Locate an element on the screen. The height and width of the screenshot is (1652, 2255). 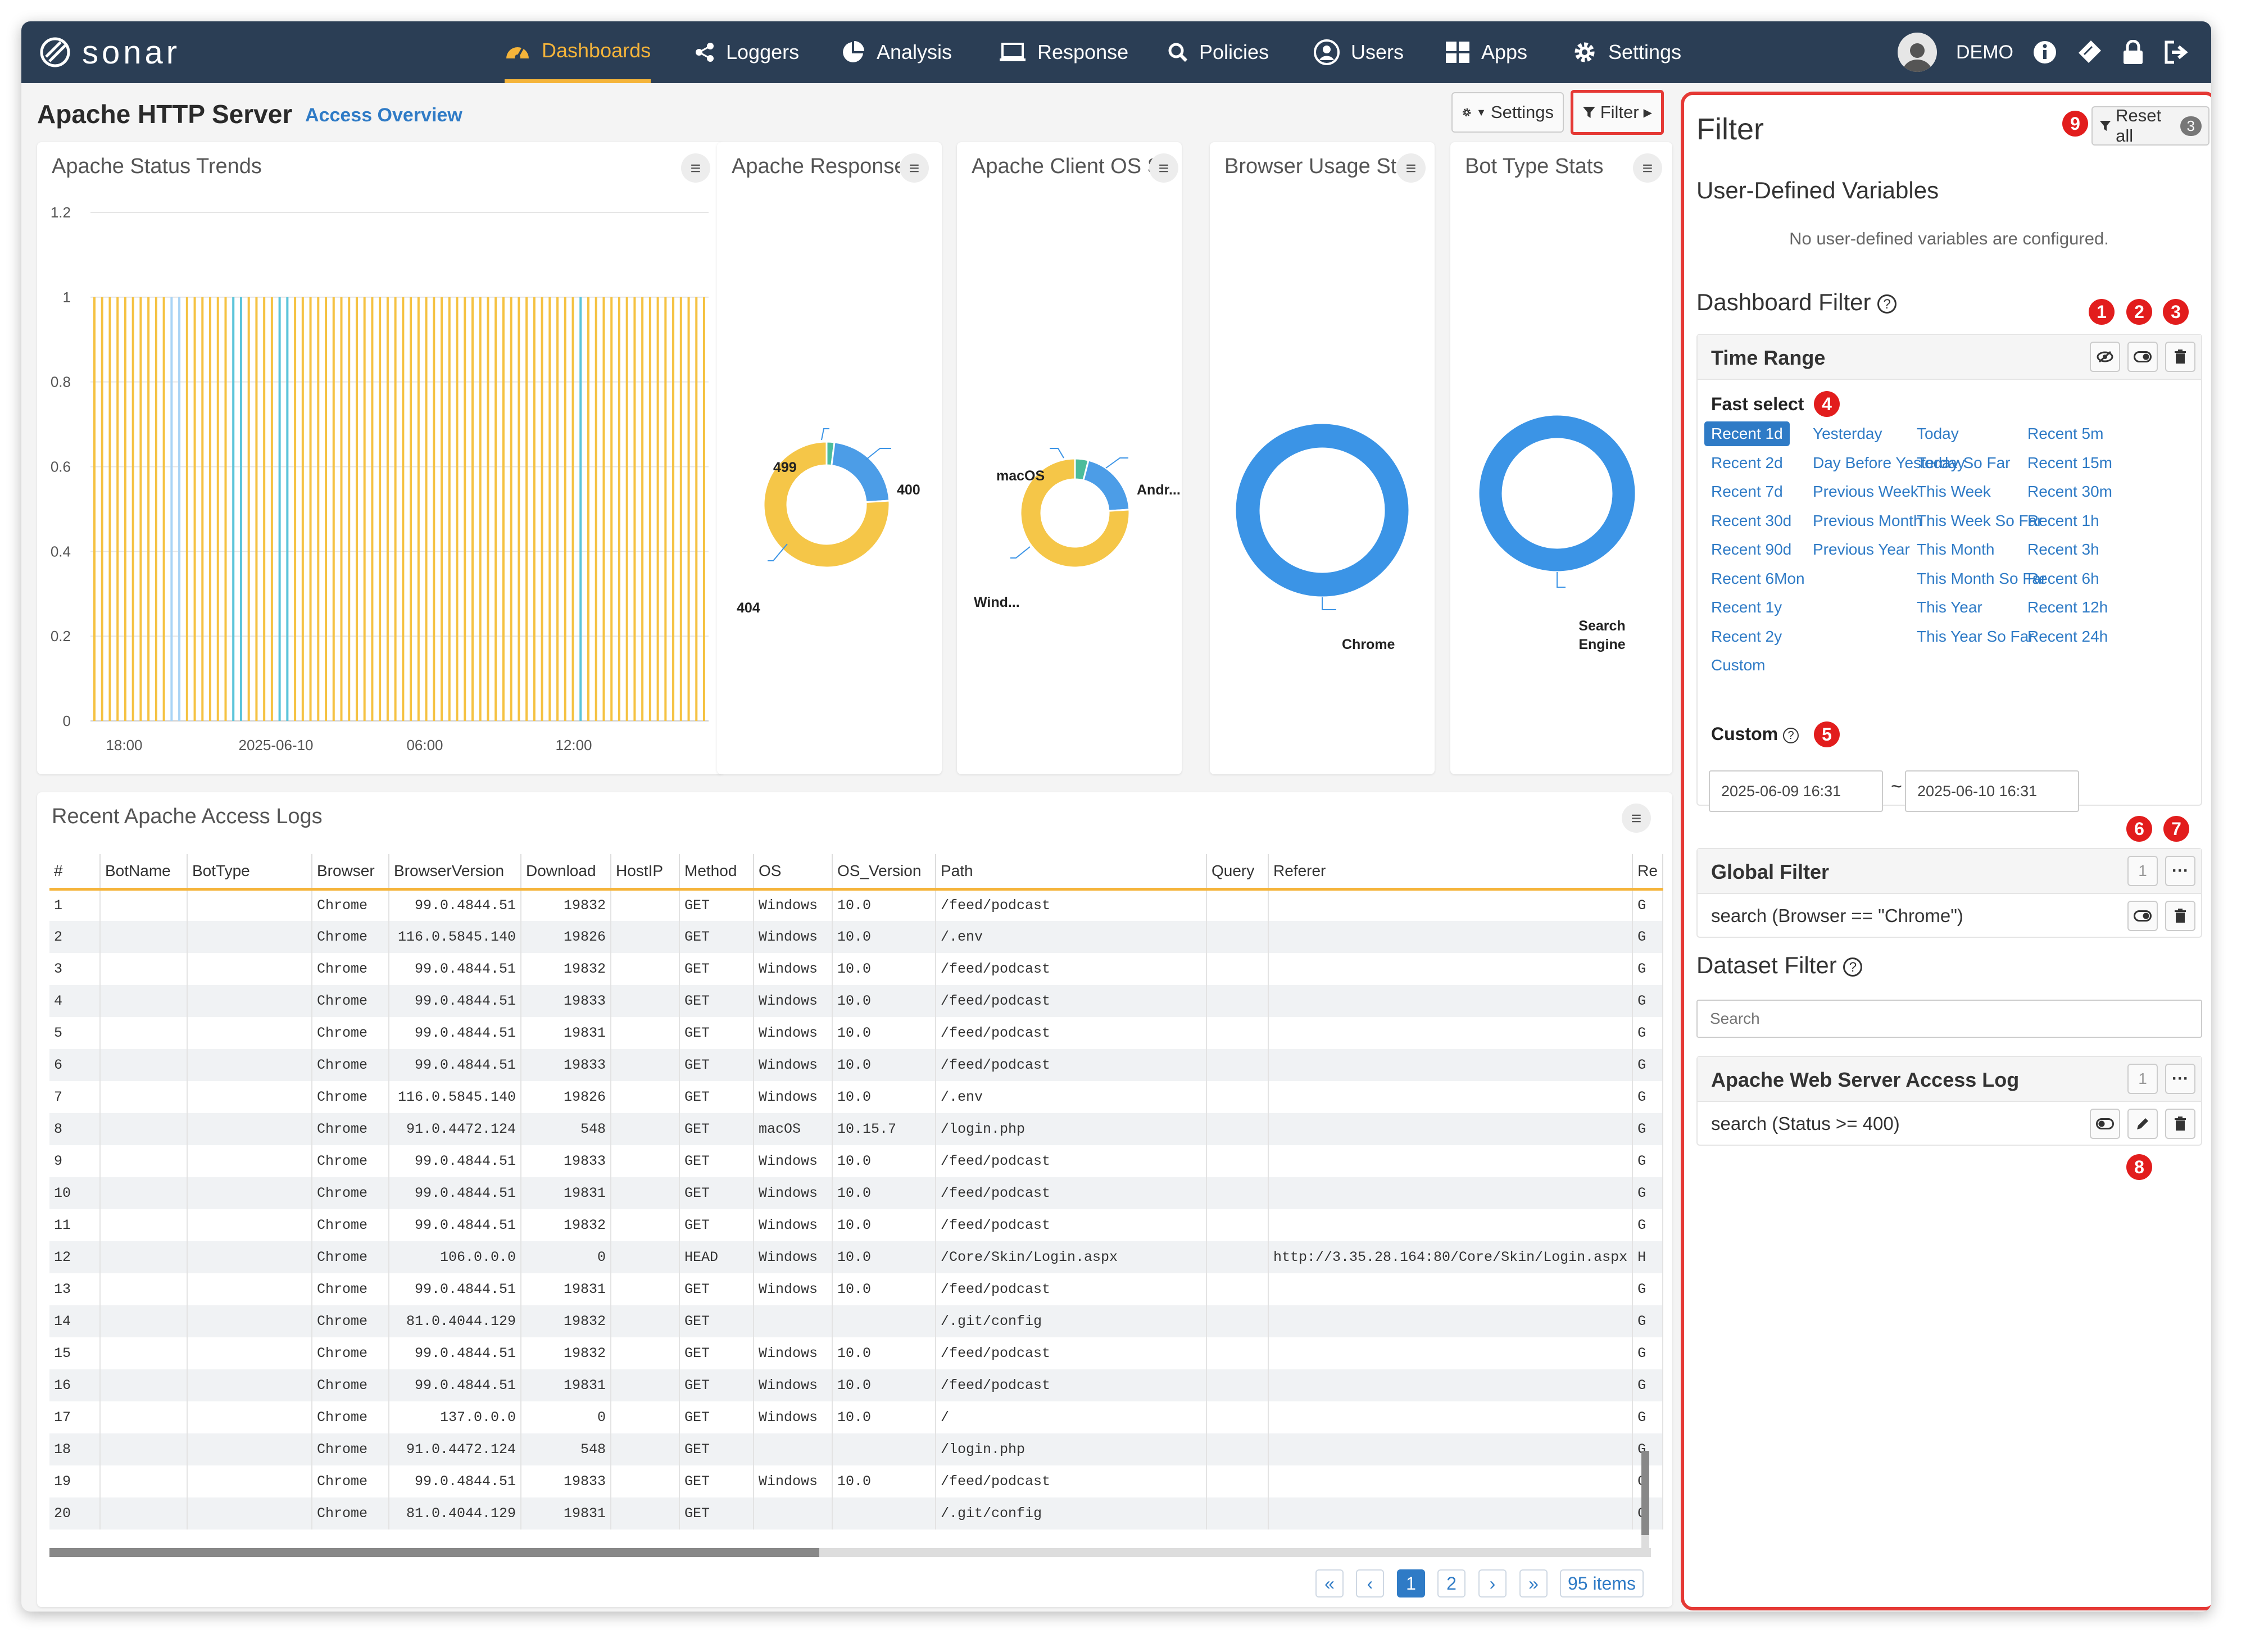
fast-select-option: Yesterday is located at coordinates (1847, 434).